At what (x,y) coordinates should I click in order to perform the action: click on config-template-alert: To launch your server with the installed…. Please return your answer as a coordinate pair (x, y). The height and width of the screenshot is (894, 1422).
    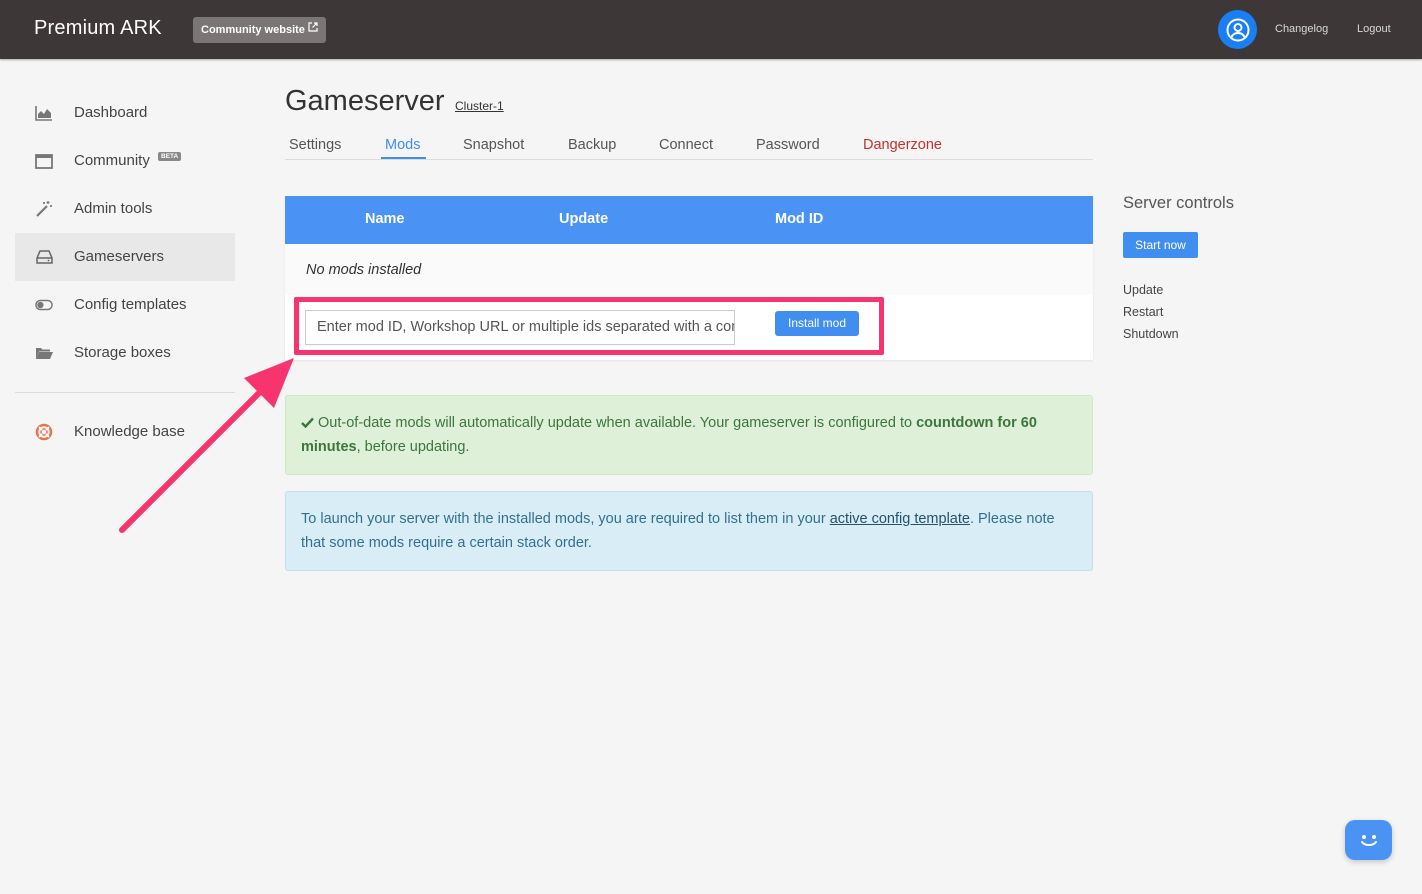
    Looking at the image, I should click on (689, 531).